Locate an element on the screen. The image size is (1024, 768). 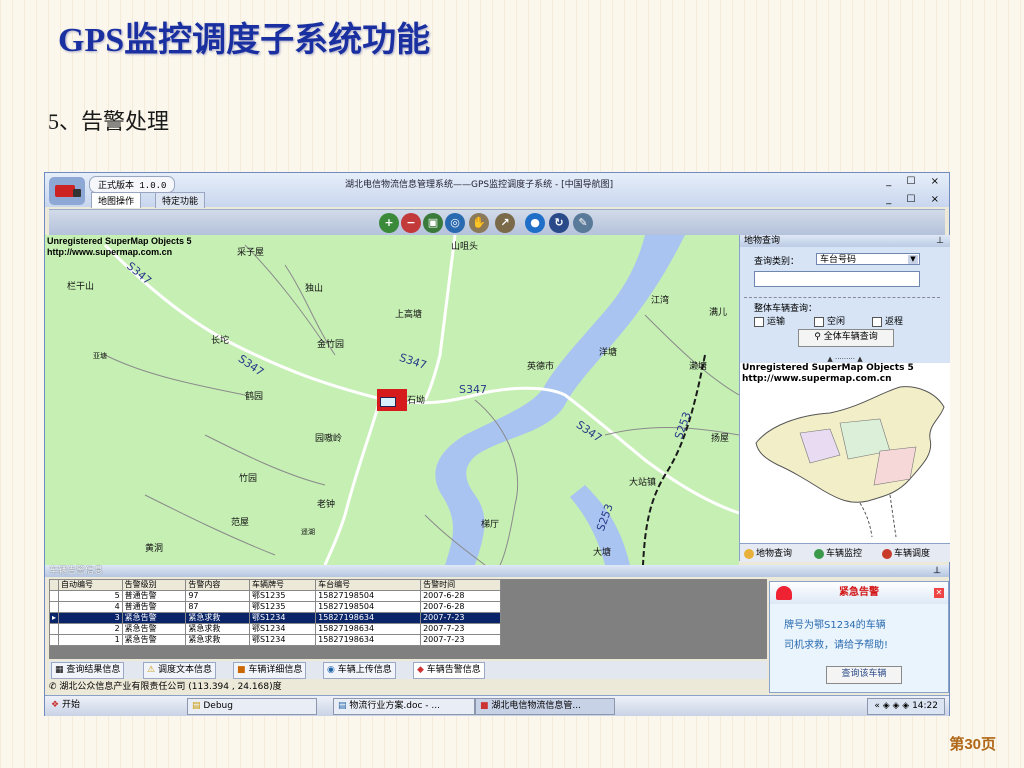
place-label: 老钟 is located at coordinates (326, 505).